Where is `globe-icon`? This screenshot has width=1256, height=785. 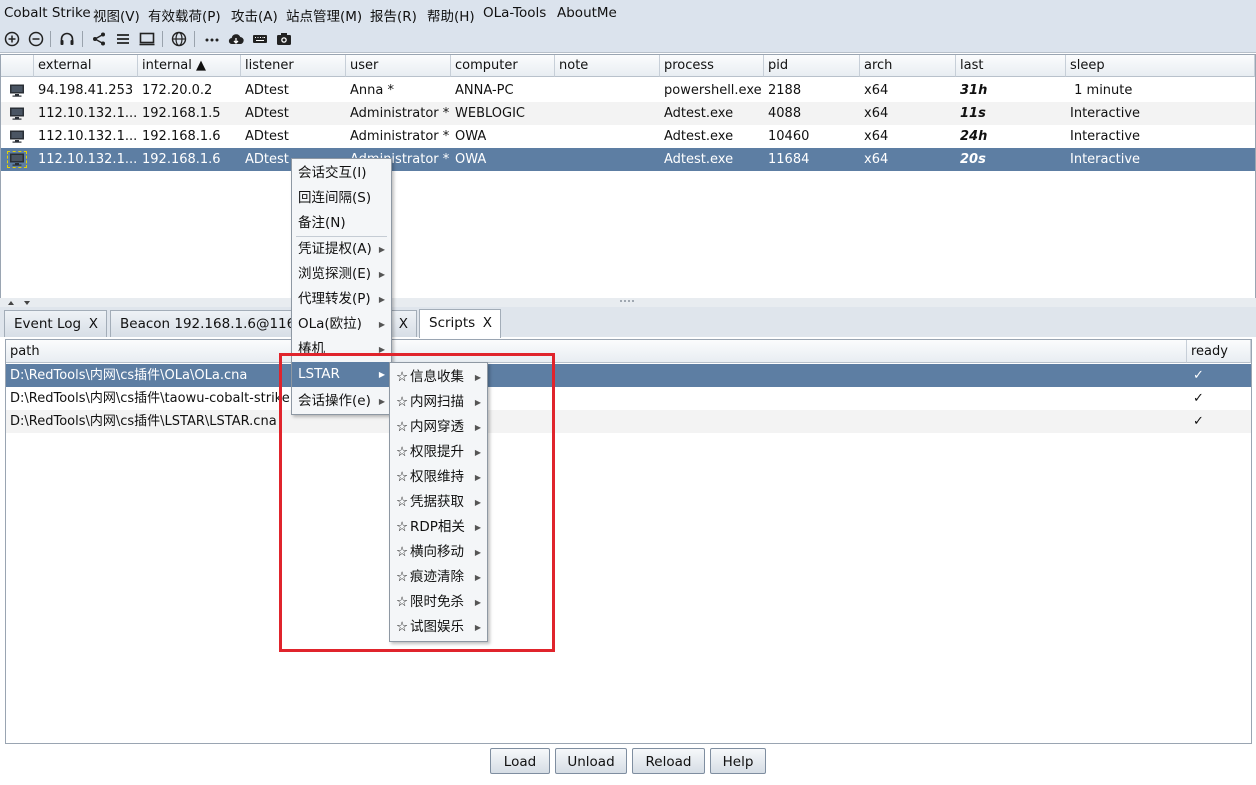
globe-icon is located at coordinates (179, 39).